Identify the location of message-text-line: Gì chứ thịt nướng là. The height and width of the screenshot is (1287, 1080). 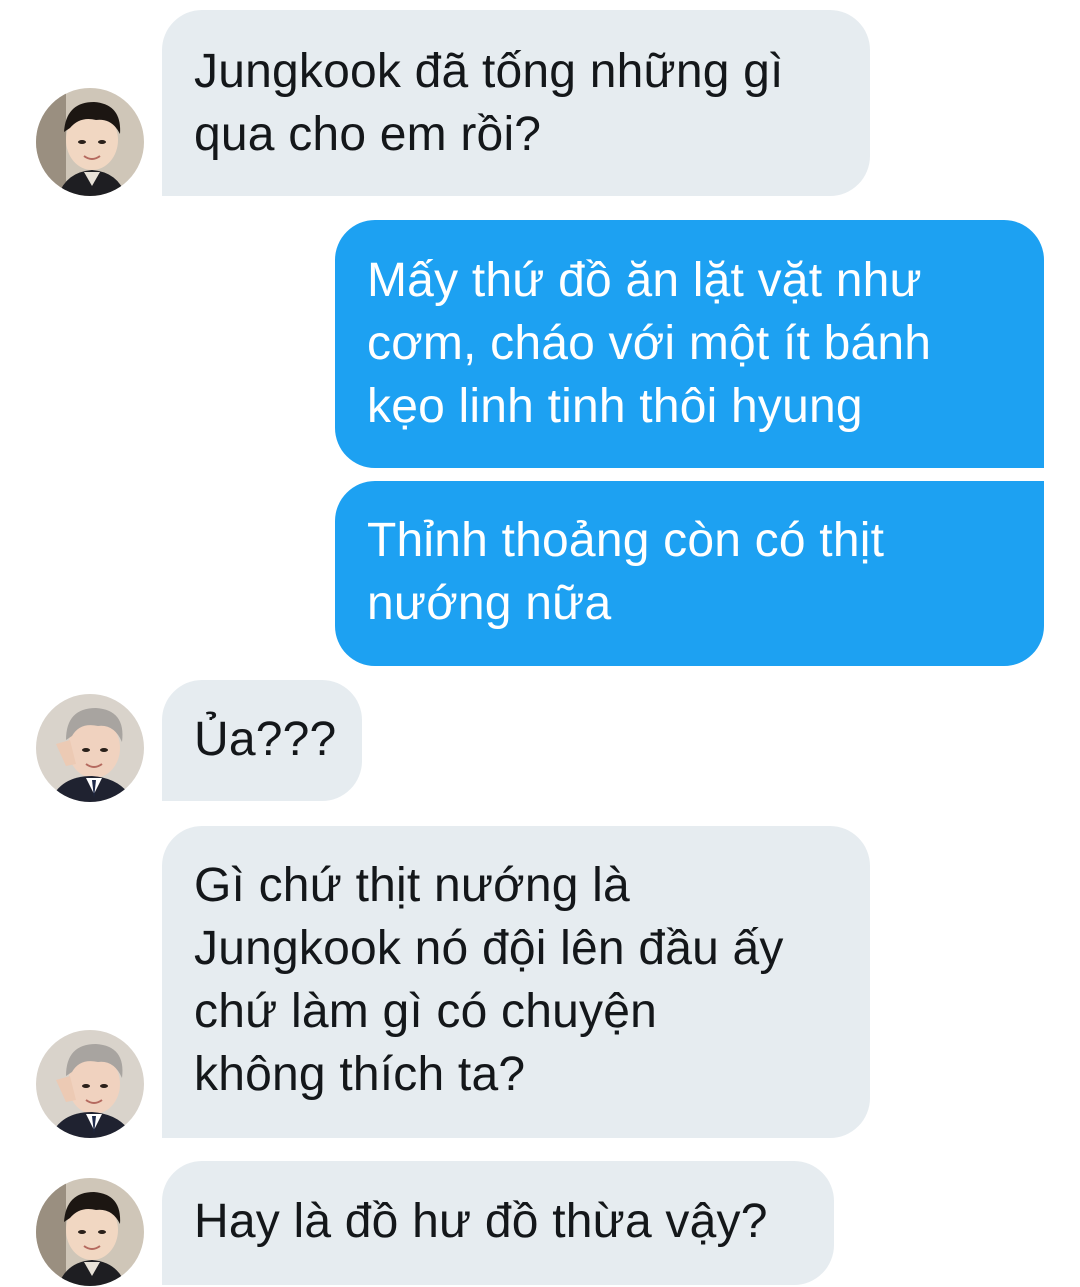
(412, 885).